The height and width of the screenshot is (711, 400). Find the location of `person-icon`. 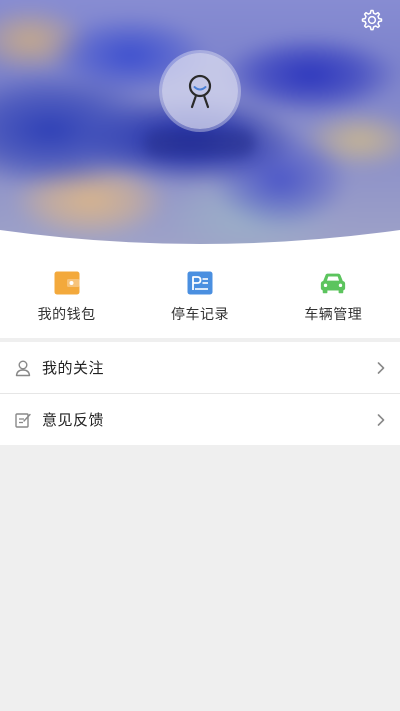

person-icon is located at coordinates (23, 368).